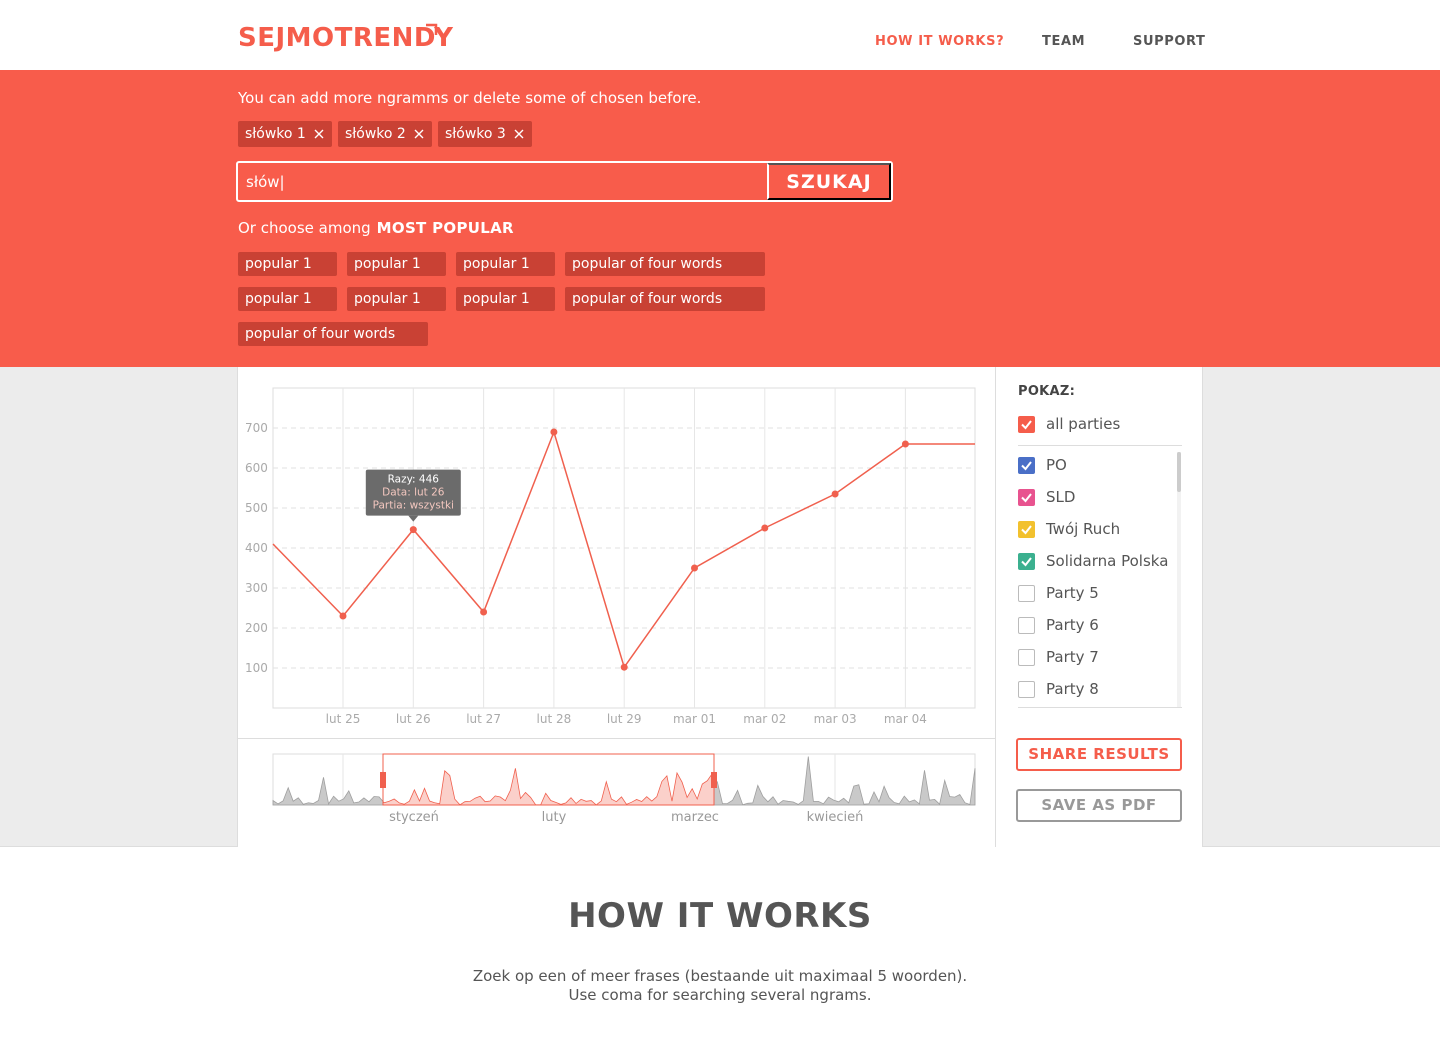 The width and height of the screenshot is (1440, 1037). What do you see at coordinates (720, 916) in the screenshot?
I see `how-it-works-title: HOW IT WORKS` at bounding box center [720, 916].